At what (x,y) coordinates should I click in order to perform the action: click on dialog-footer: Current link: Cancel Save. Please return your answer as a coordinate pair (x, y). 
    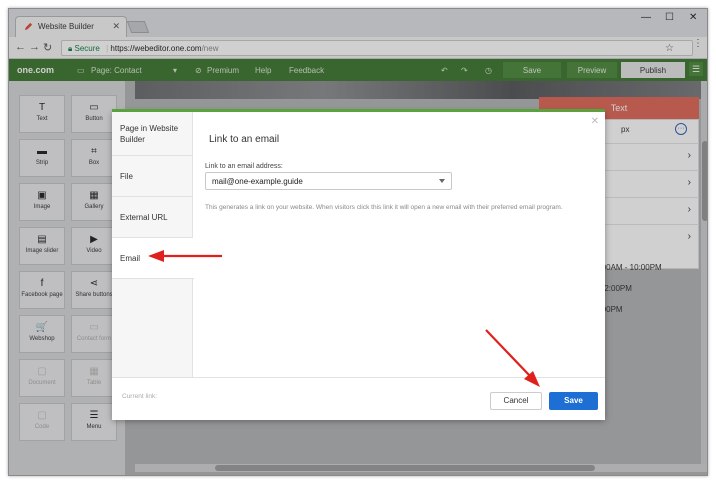
    Looking at the image, I should click on (358, 398).